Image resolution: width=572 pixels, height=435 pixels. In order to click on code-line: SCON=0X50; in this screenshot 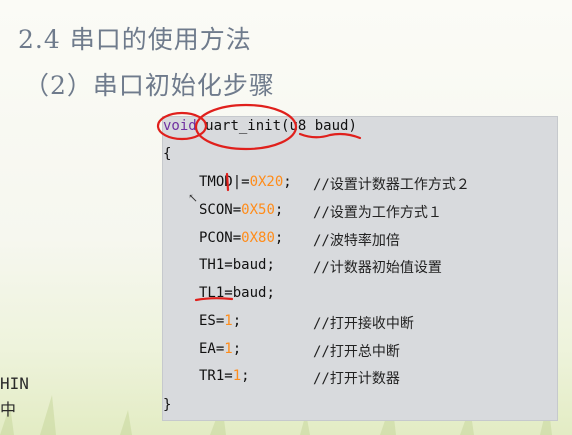, I will do `click(241, 210)`.